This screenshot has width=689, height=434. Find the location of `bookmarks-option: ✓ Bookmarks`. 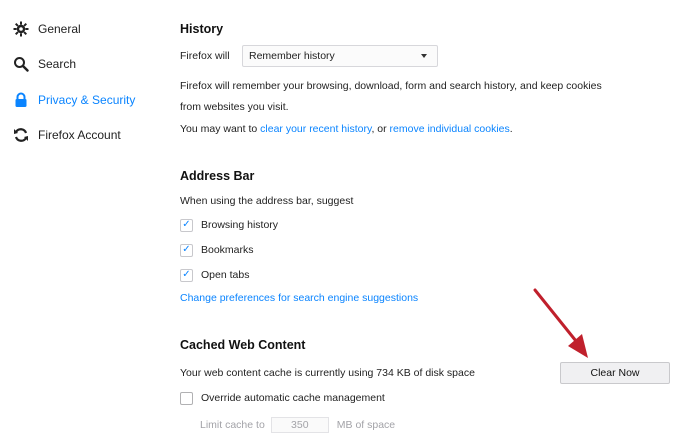

bookmarks-option: ✓ Bookmarks is located at coordinates (217, 250).